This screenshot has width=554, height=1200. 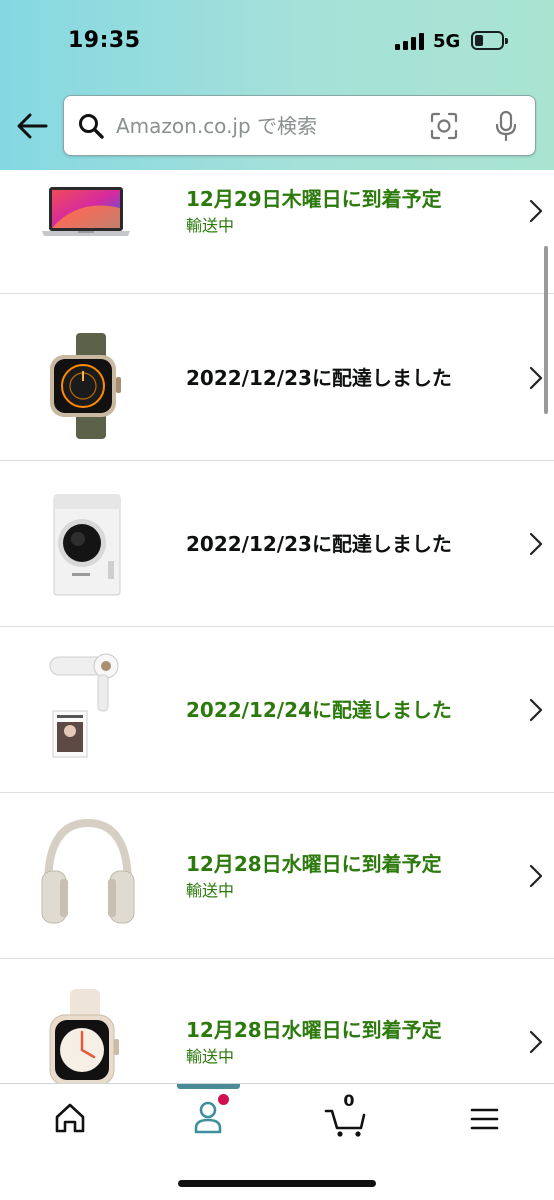 What do you see at coordinates (447, 41) in the screenshot?
I see `network-label: 5G` at bounding box center [447, 41].